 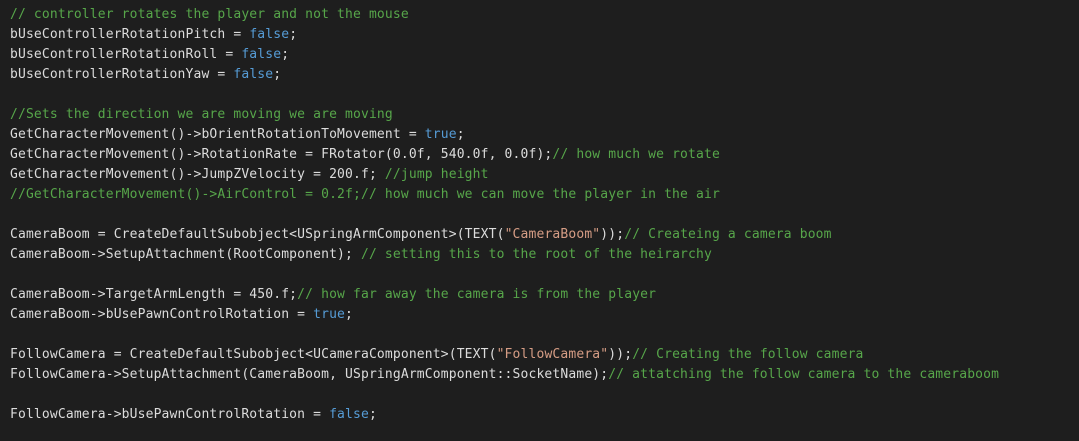 I want to click on code-line: bUseControllerRotationYaw = false;, so click(x=504, y=75).